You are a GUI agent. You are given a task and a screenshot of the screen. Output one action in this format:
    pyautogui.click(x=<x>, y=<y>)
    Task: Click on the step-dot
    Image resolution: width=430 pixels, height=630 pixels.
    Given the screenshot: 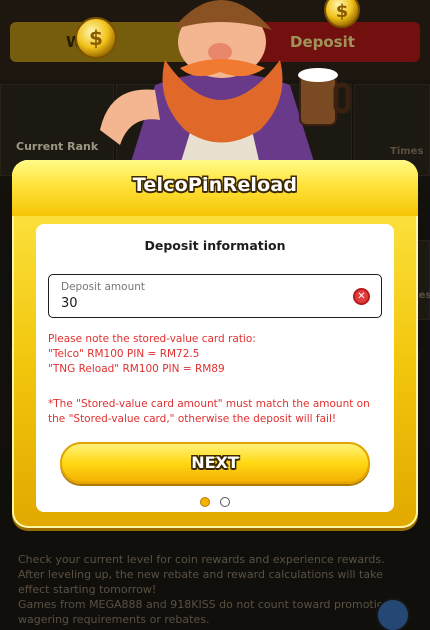 What is the action you would take?
    pyautogui.click(x=224, y=501)
    